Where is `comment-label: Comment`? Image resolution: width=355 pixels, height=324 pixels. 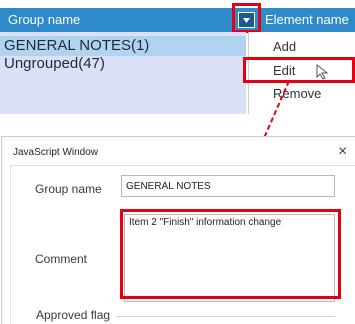
comment-label: Comment is located at coordinates (61, 259).